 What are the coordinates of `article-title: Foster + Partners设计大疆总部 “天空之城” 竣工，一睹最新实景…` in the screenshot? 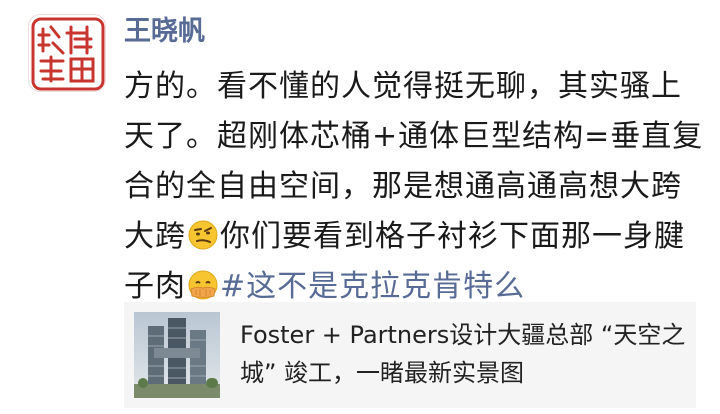 It's located at (463, 354).